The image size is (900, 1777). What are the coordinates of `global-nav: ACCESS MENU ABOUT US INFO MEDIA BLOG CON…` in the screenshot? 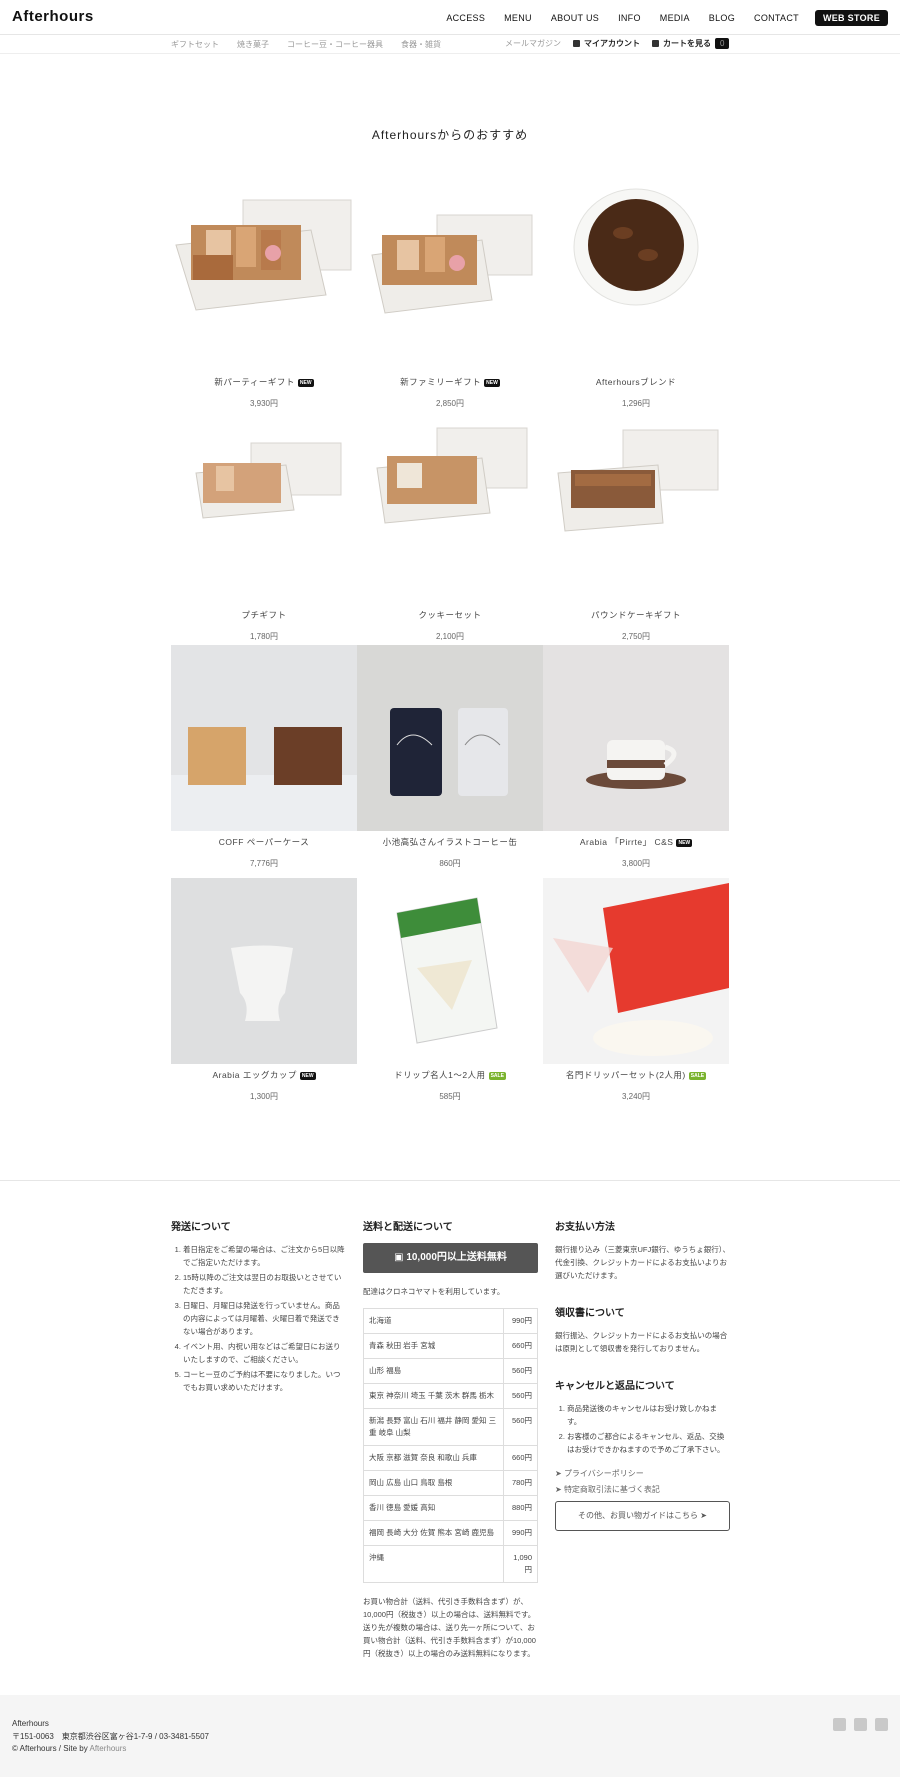 It's located at (657, 18).